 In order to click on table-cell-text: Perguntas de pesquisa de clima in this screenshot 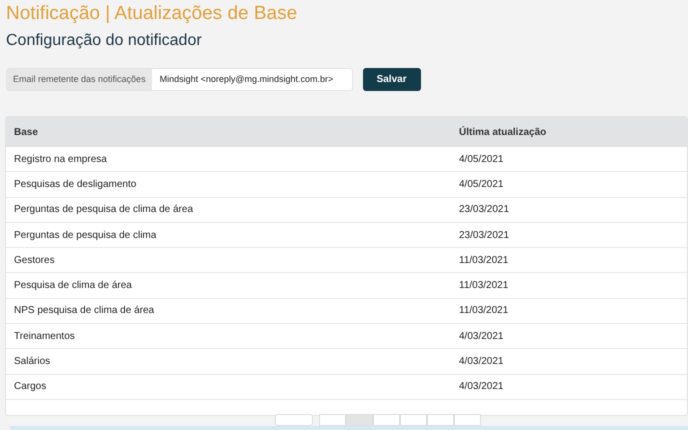, I will do `click(85, 235)`.